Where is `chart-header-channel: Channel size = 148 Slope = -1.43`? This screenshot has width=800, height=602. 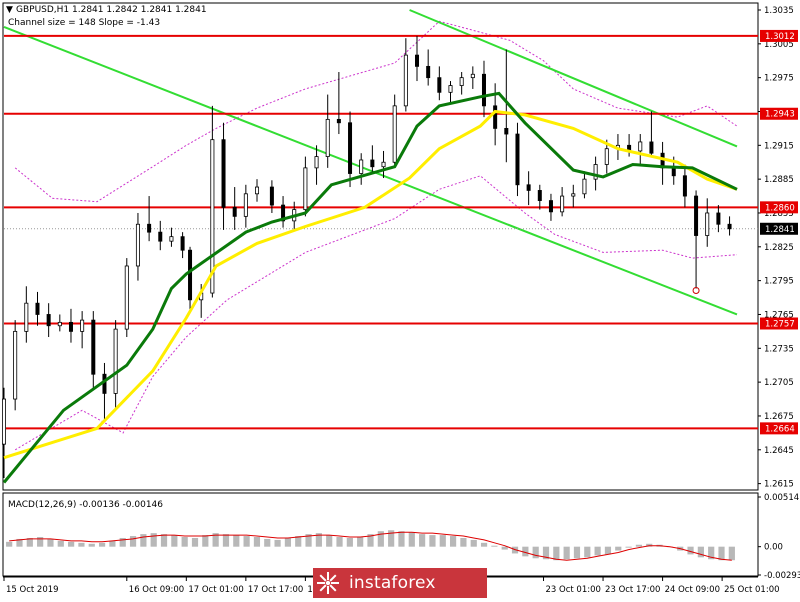
chart-header-channel: Channel size = 148 Slope = -1.43 is located at coordinates (84, 23).